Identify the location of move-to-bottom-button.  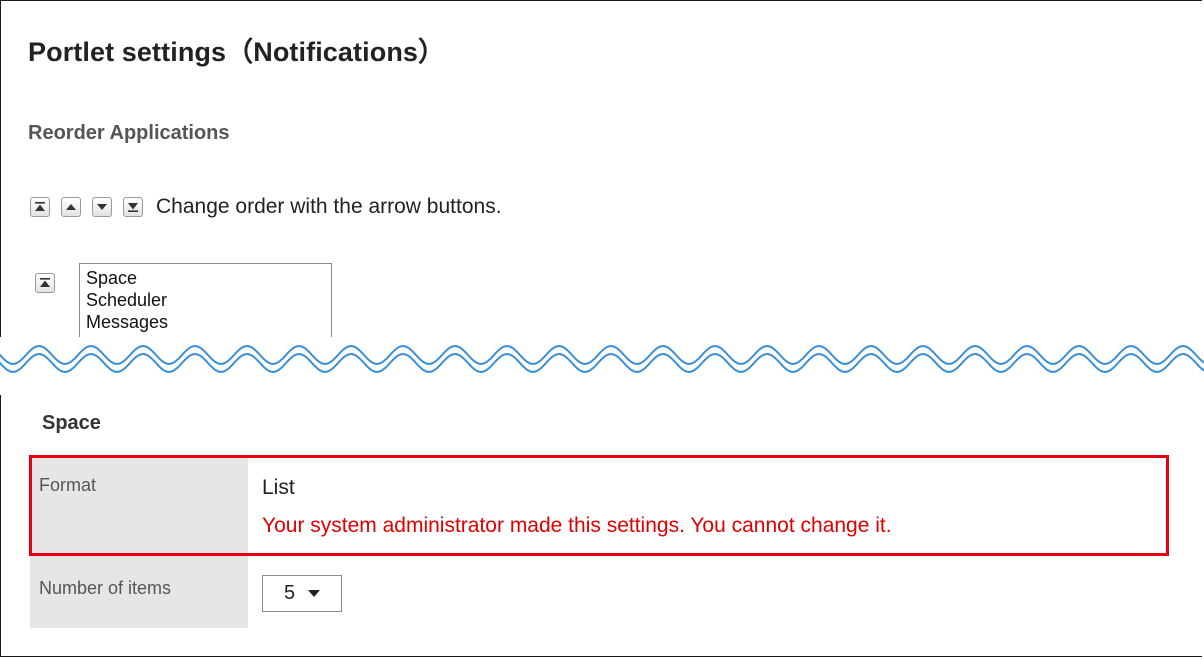
(133, 207).